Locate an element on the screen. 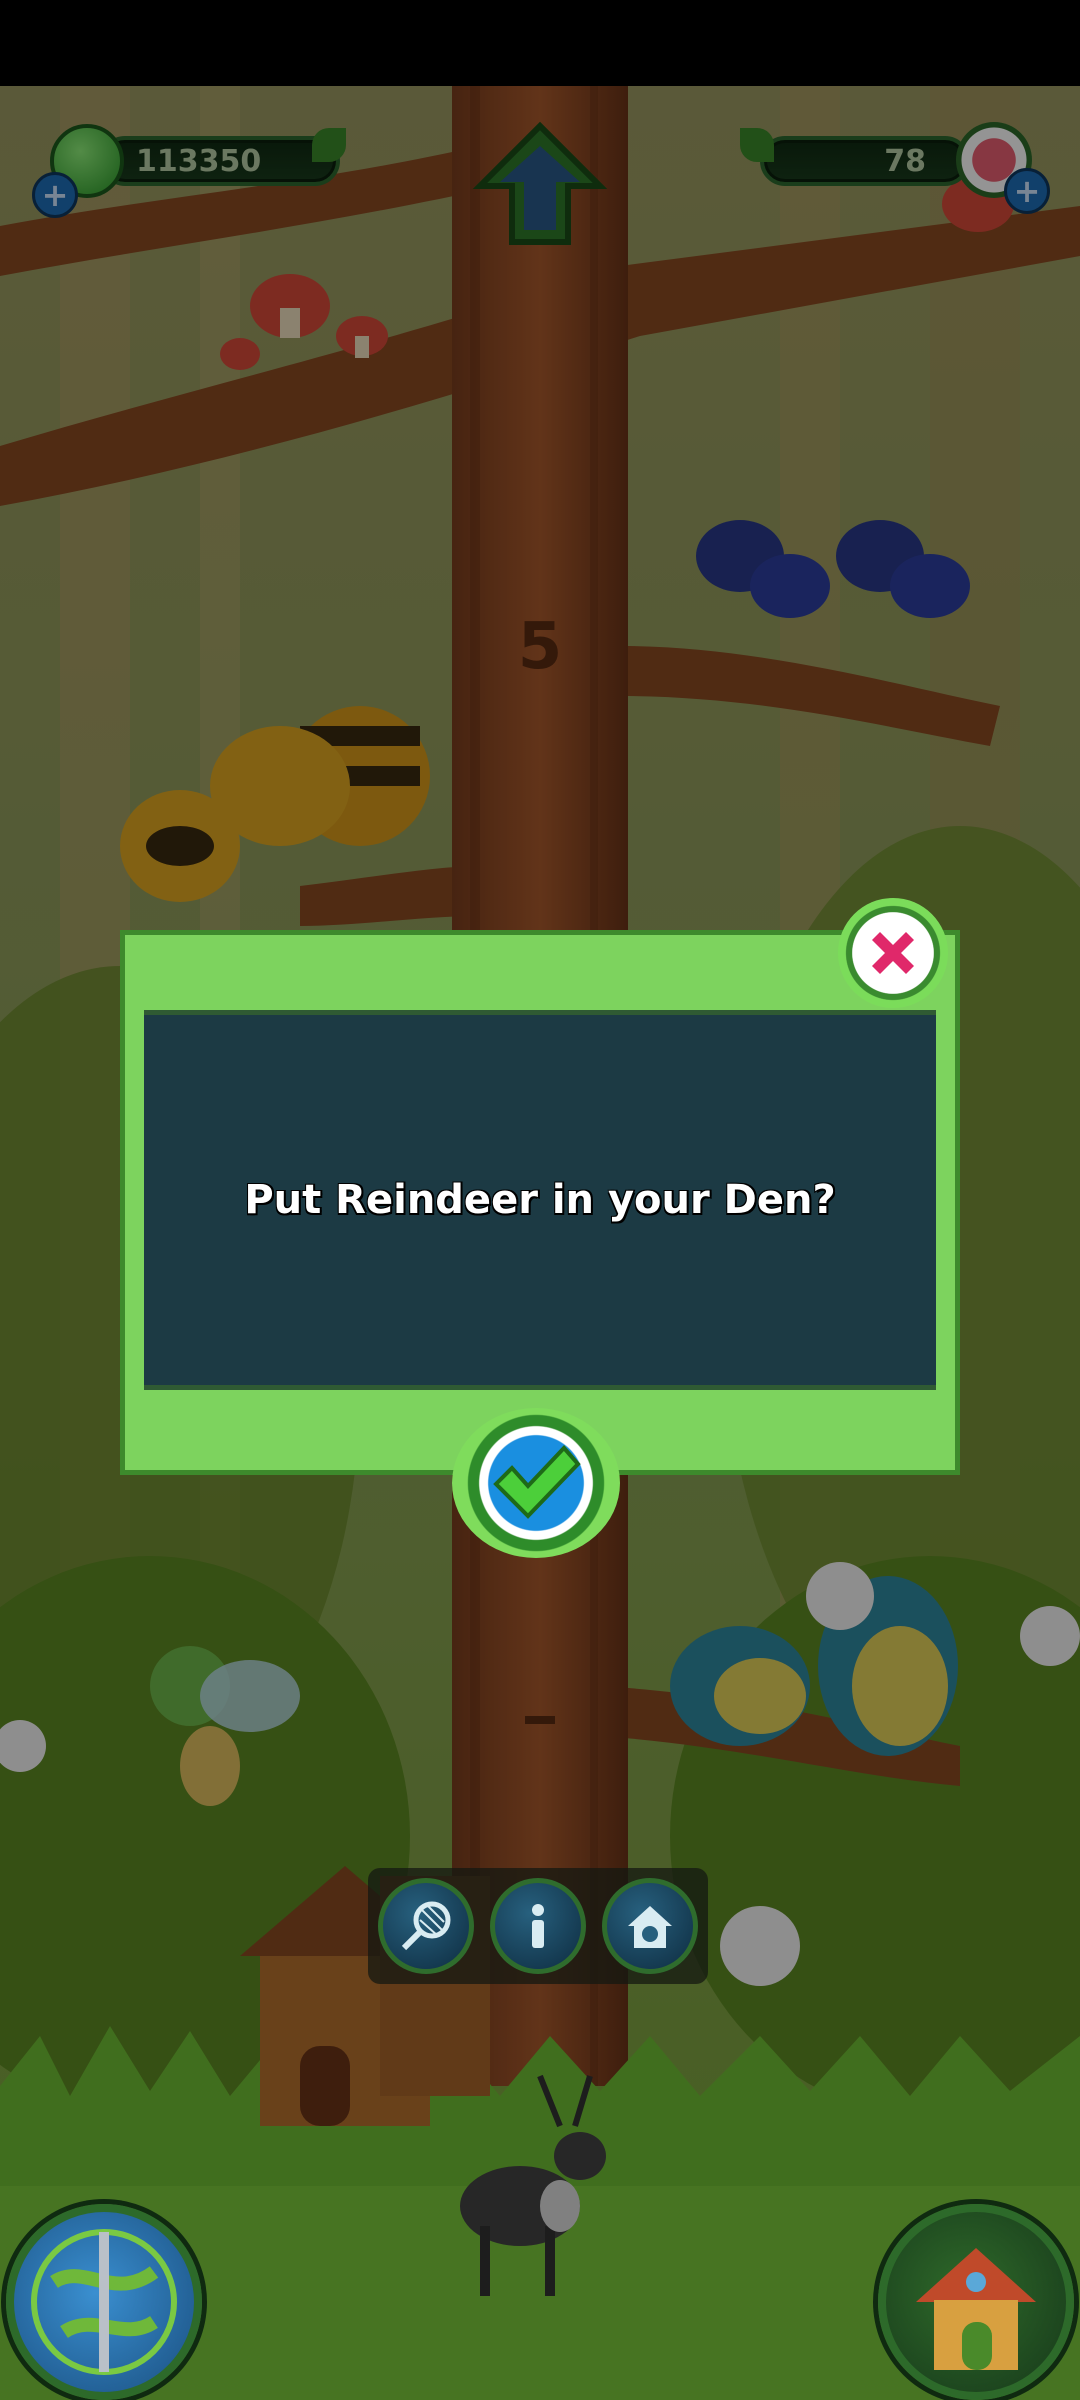 The image size is (1080, 2400). gems-counter: 78 is located at coordinates (865, 161).